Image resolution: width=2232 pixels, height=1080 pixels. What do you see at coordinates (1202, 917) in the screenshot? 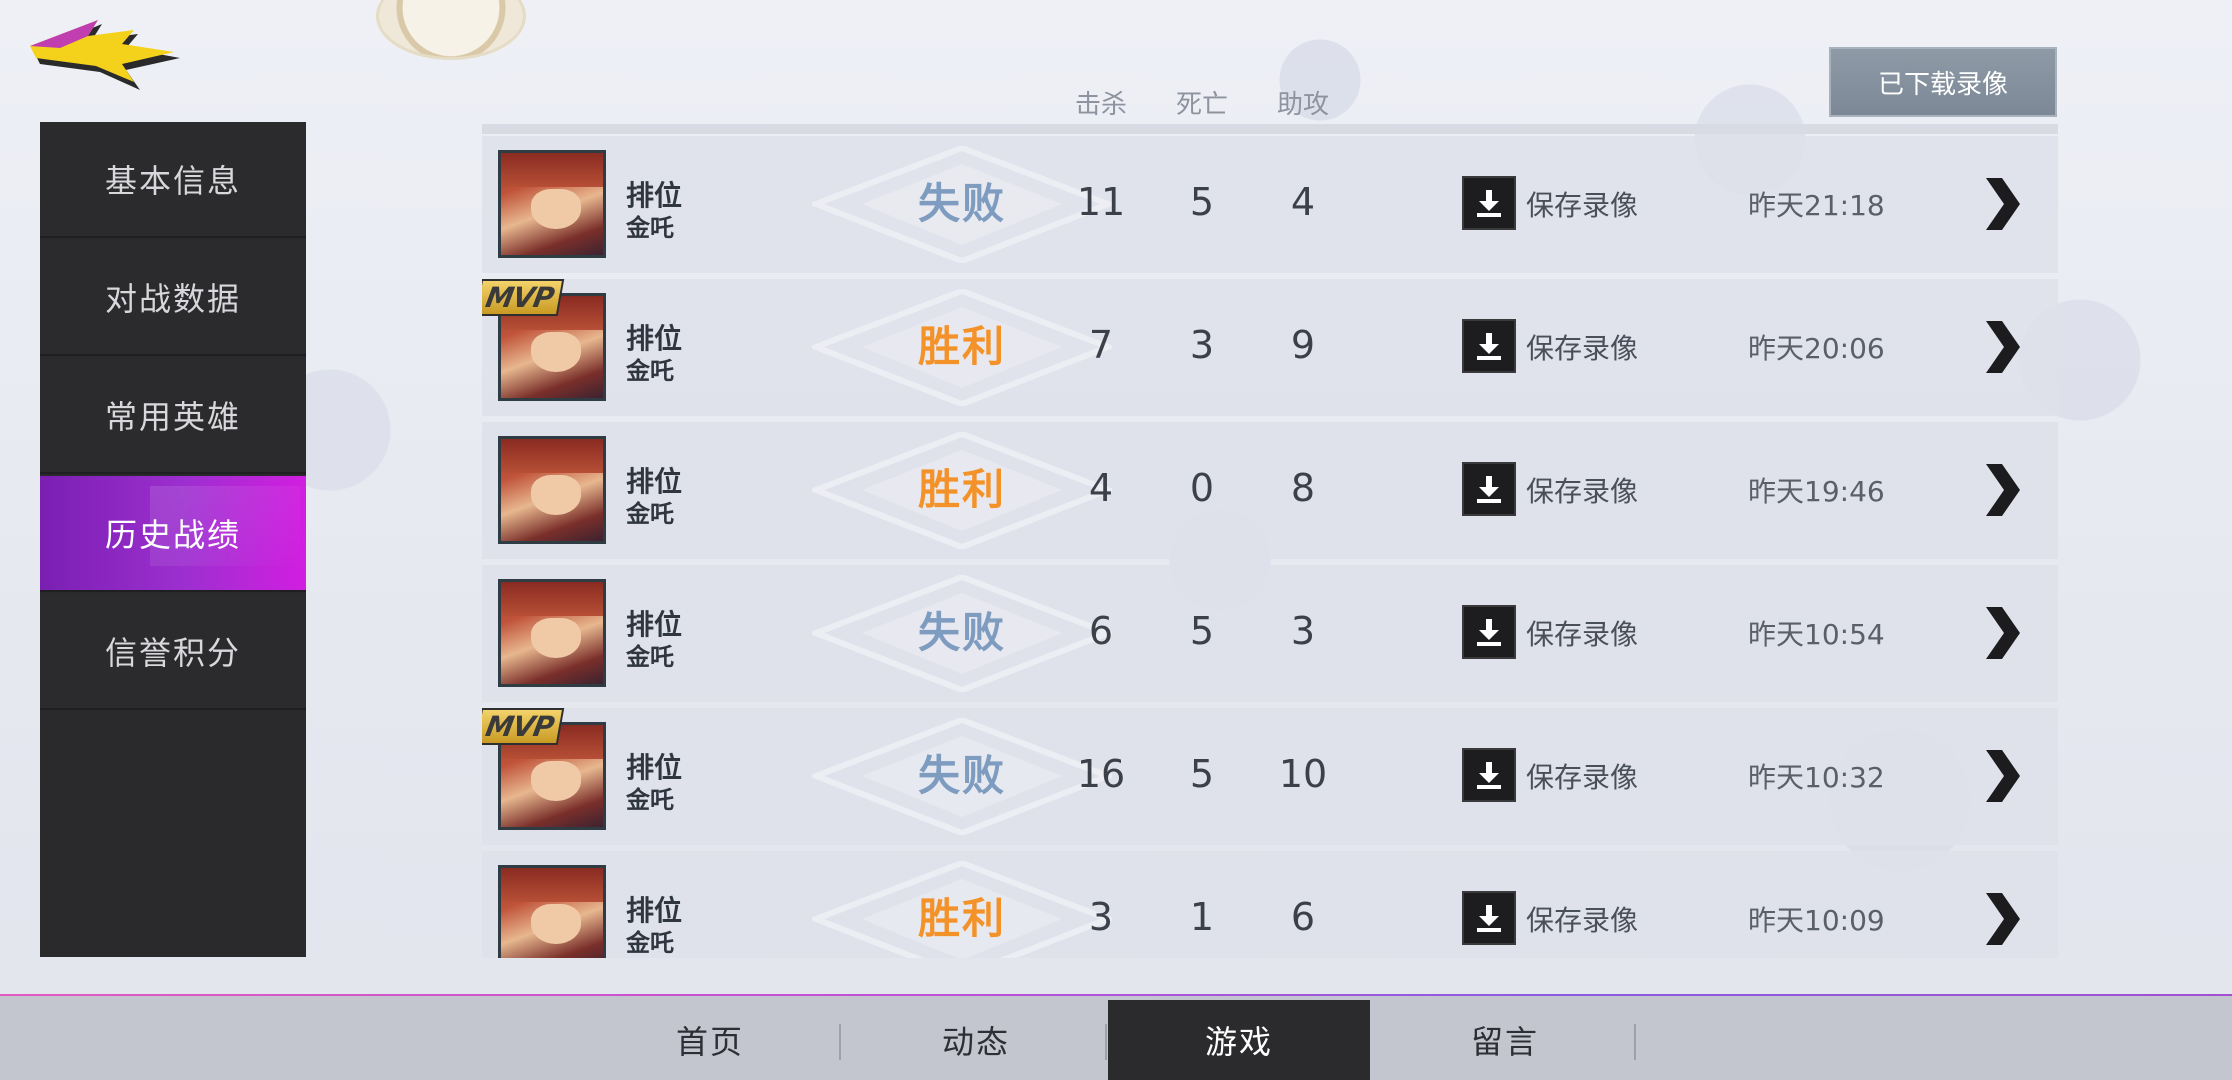
I see `deaths-value: 1` at bounding box center [1202, 917].